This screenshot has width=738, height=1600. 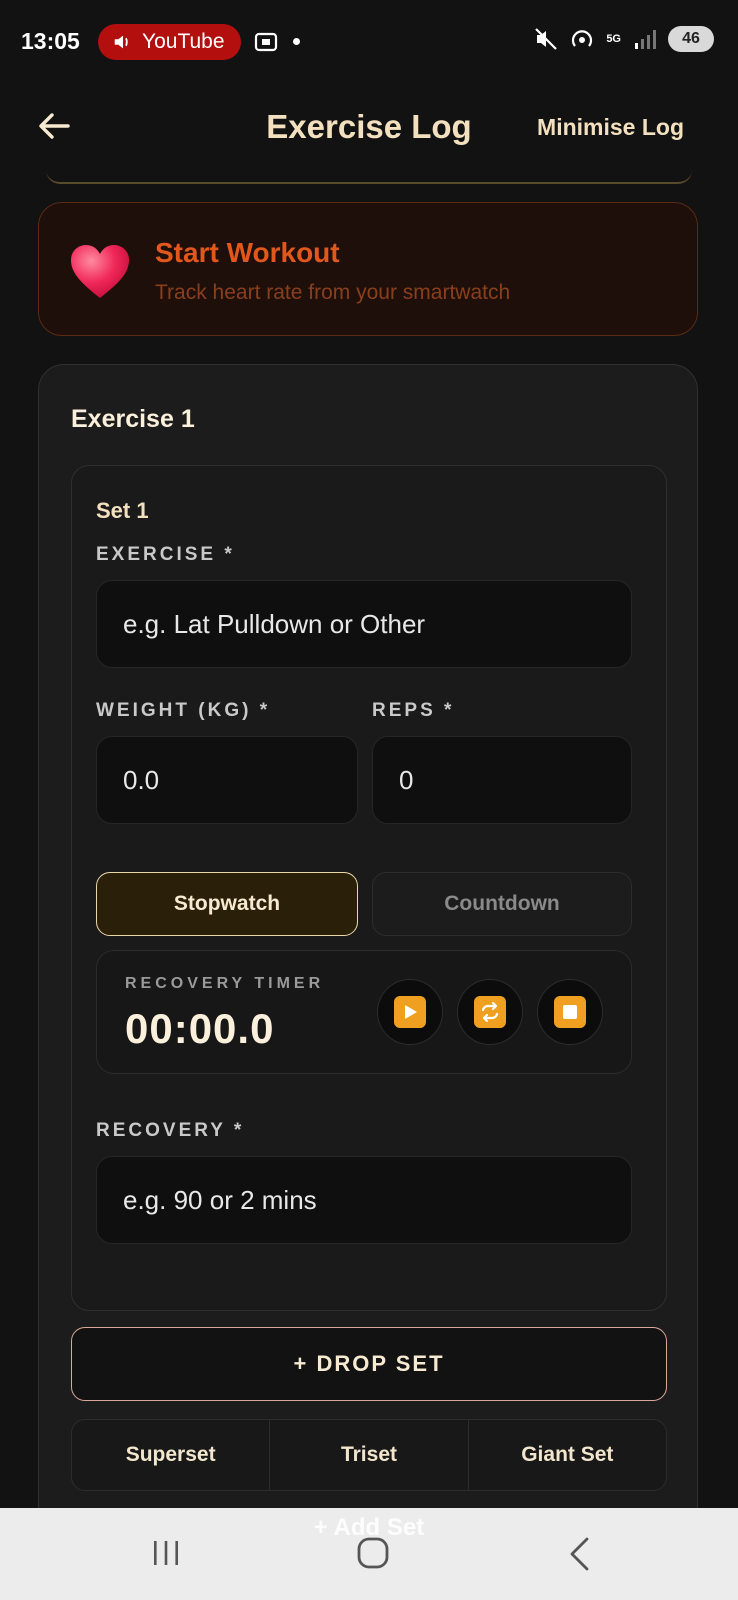 I want to click on start-workout-subtitle: Track heart rate from your smartwatch, so click(x=333, y=292).